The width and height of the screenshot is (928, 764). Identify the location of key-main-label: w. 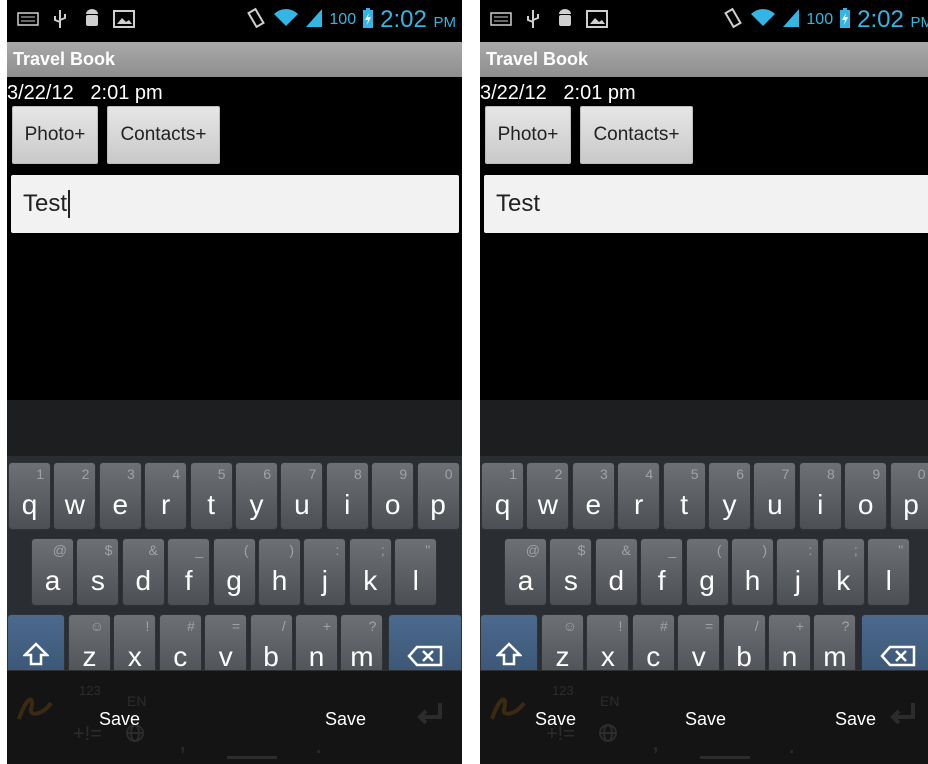
(547, 504).